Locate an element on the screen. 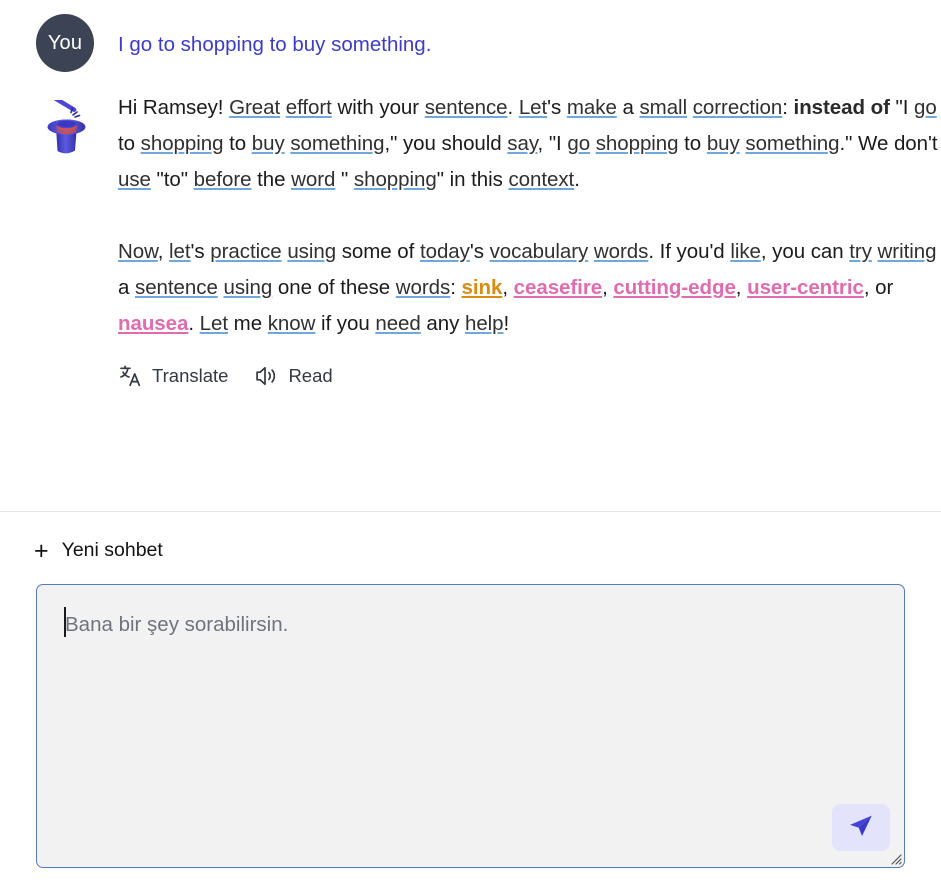 The width and height of the screenshot is (941, 889). user-avatar: You is located at coordinates (65, 43).